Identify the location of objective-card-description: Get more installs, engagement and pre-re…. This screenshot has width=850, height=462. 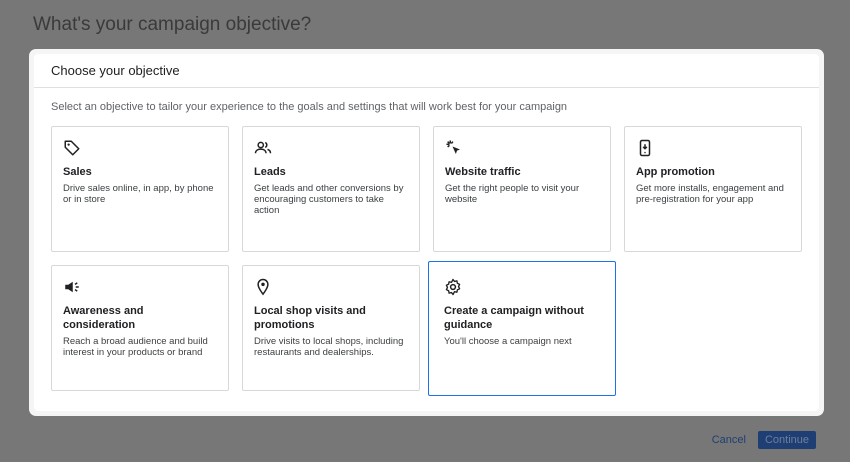
(710, 194).